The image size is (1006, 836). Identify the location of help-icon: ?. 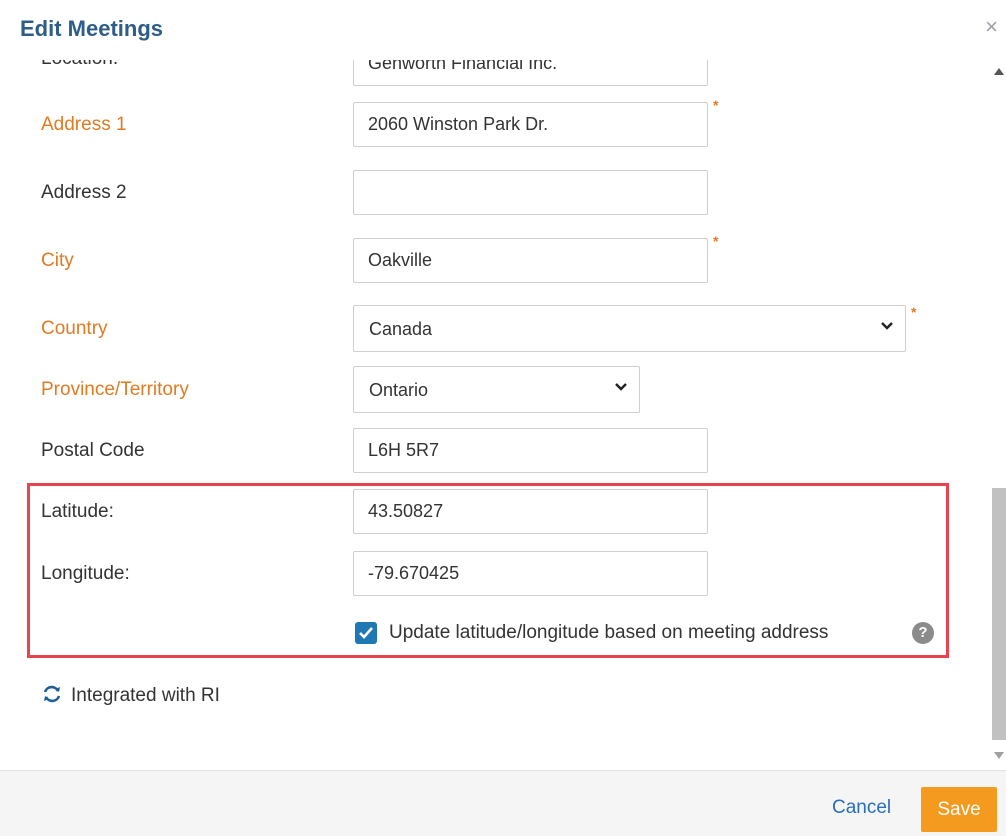
(923, 633).